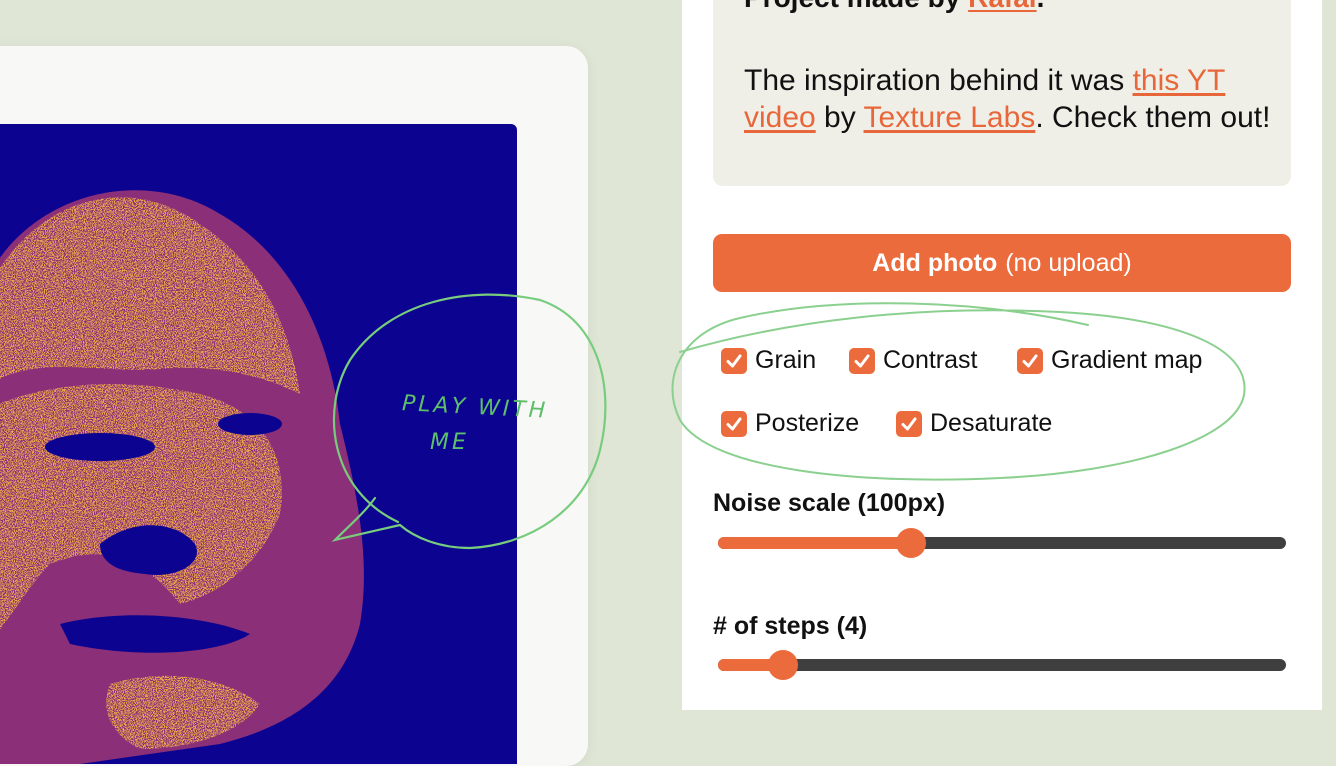 This screenshot has width=1336, height=766. What do you see at coordinates (807, 423) in the screenshot?
I see `checkbox-label: Posterize` at bounding box center [807, 423].